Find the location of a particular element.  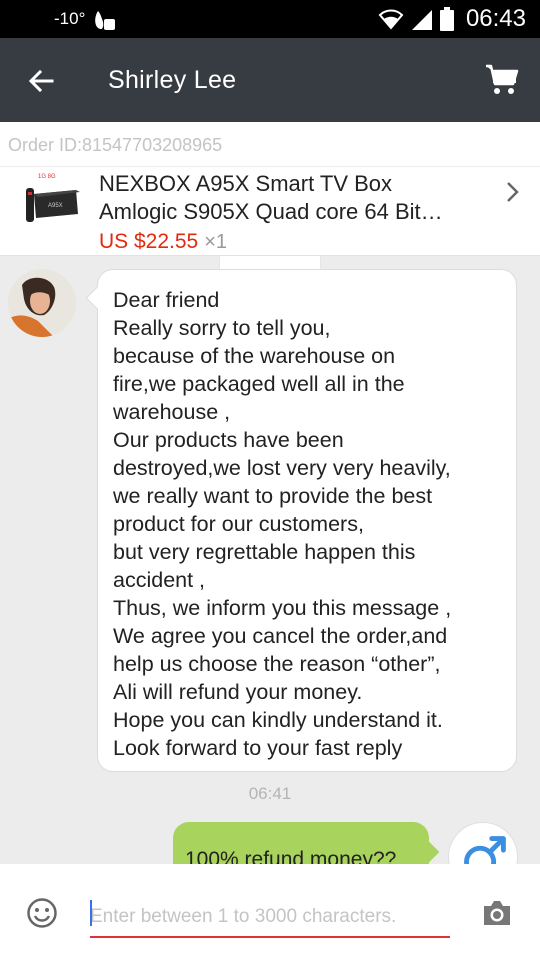

wifi-icon is located at coordinates (391, 19).